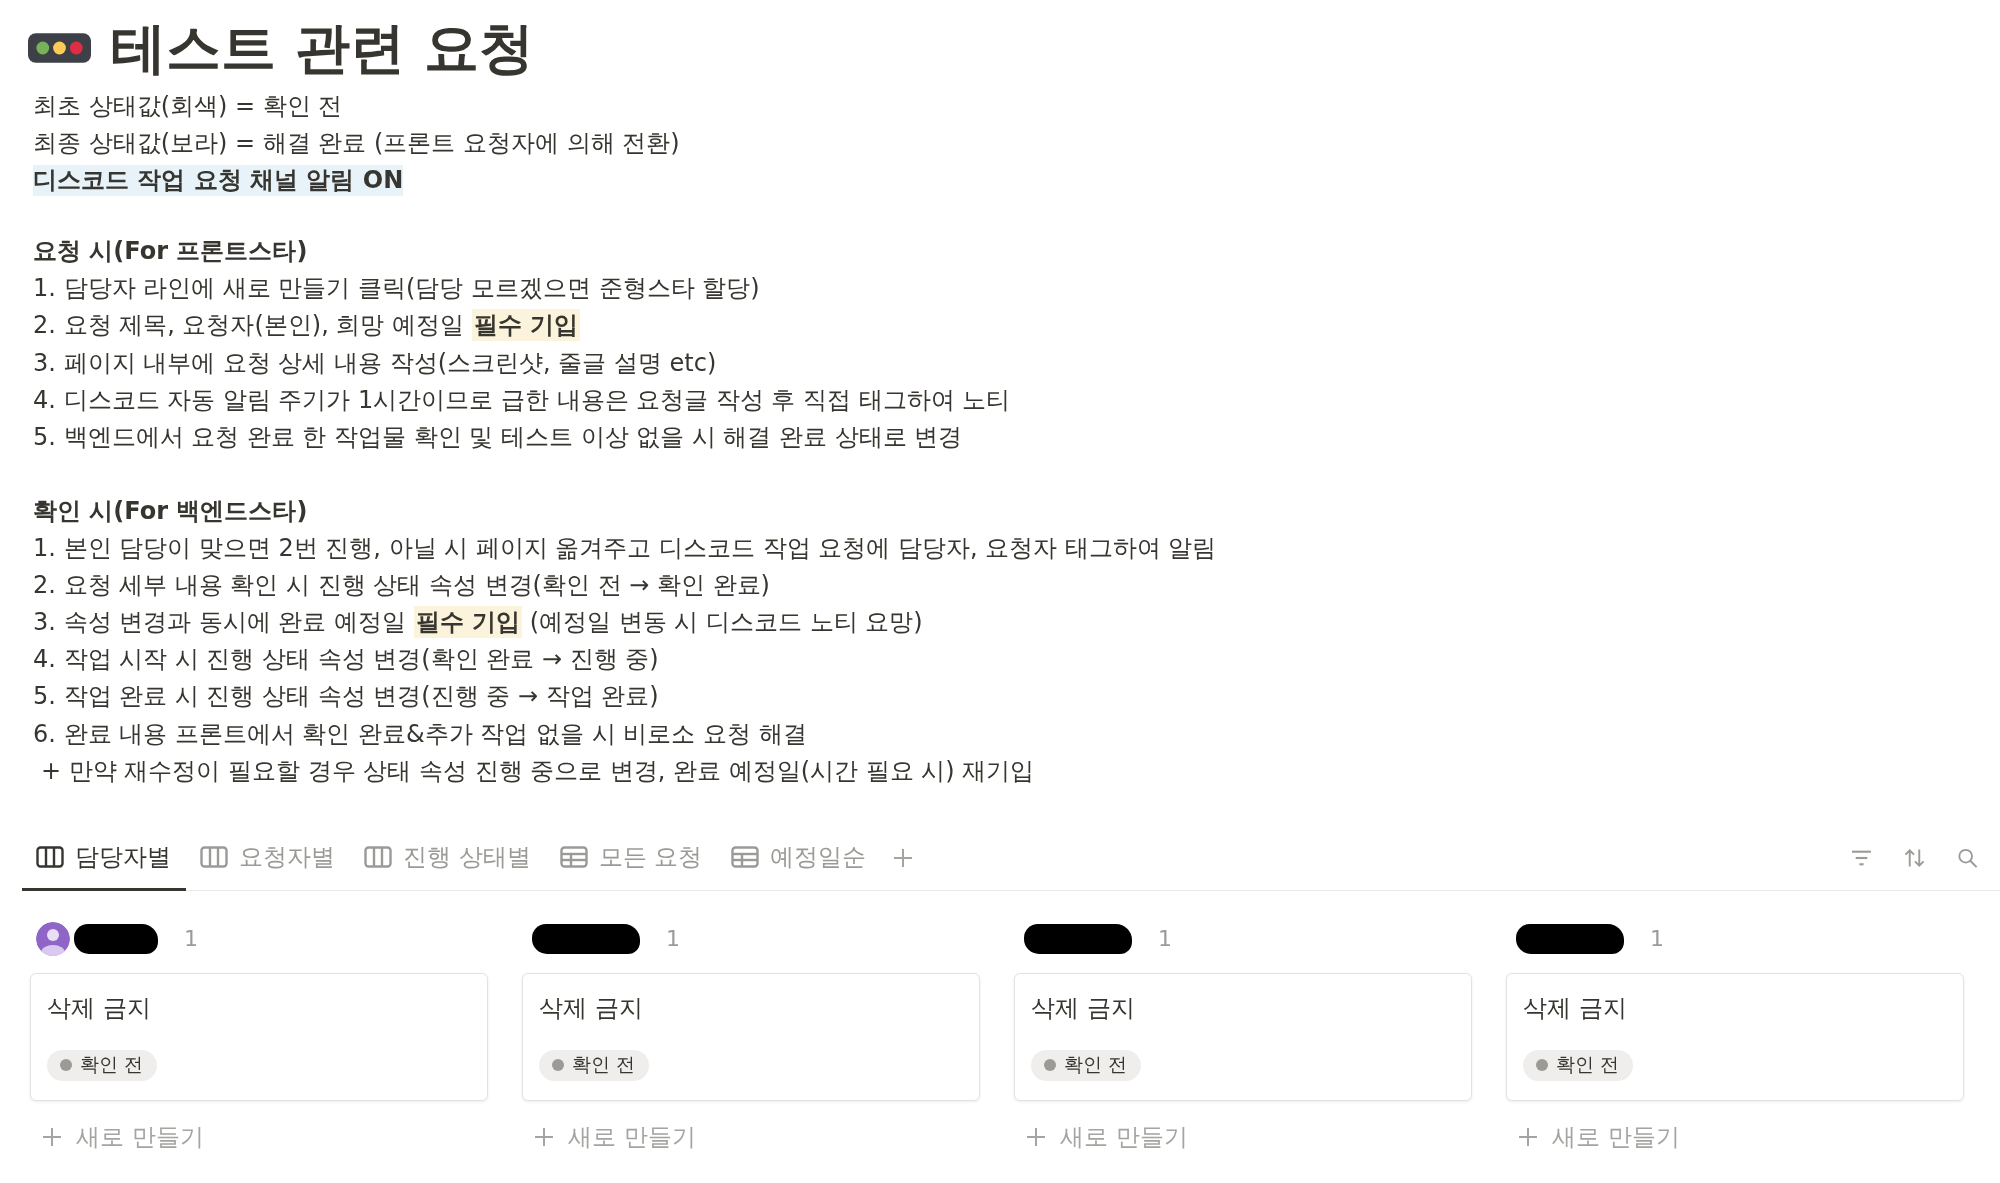 Image resolution: width=2000 pixels, height=1183 pixels. What do you see at coordinates (323, 48) in the screenshot?
I see `page-title: 테스트 관련 요청` at bounding box center [323, 48].